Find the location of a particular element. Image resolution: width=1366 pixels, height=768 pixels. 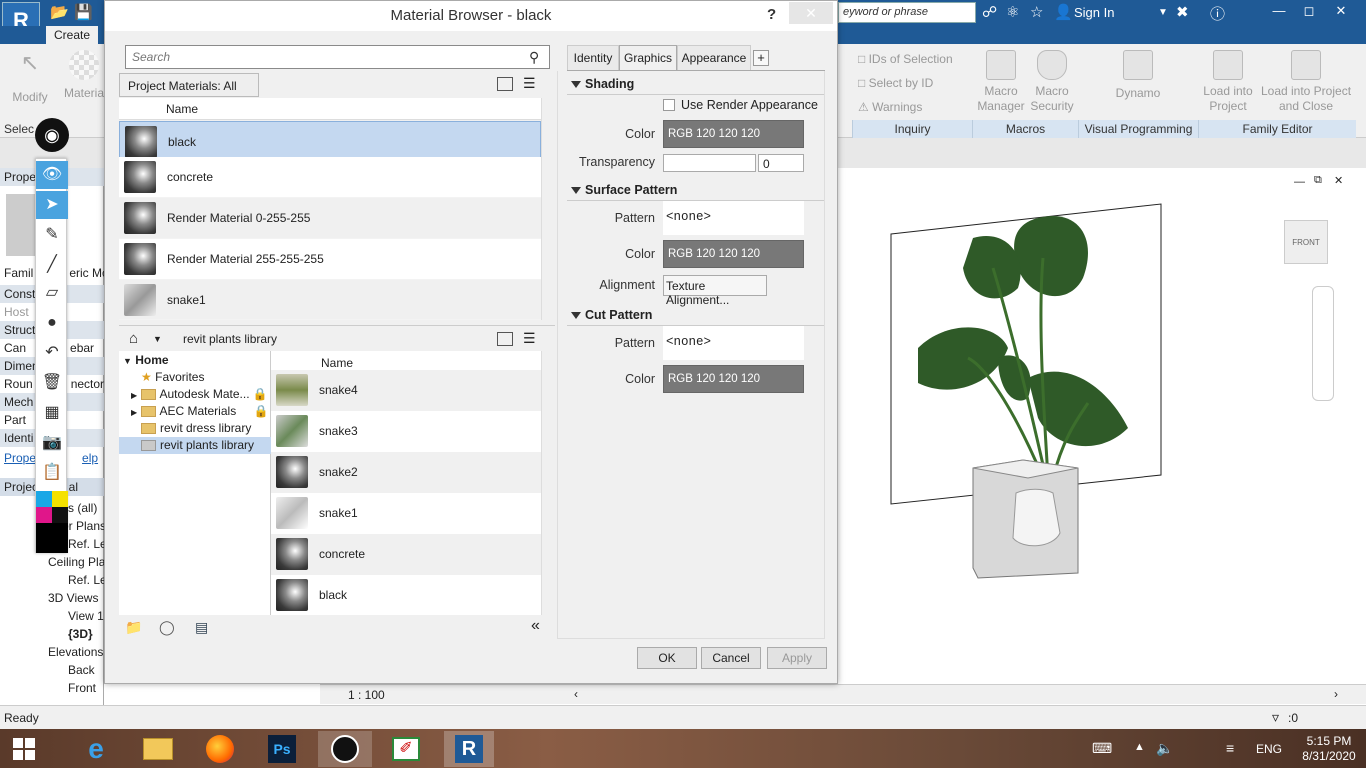

macro-manager-button: Macro Manager is located at coordinates (1001, 83).